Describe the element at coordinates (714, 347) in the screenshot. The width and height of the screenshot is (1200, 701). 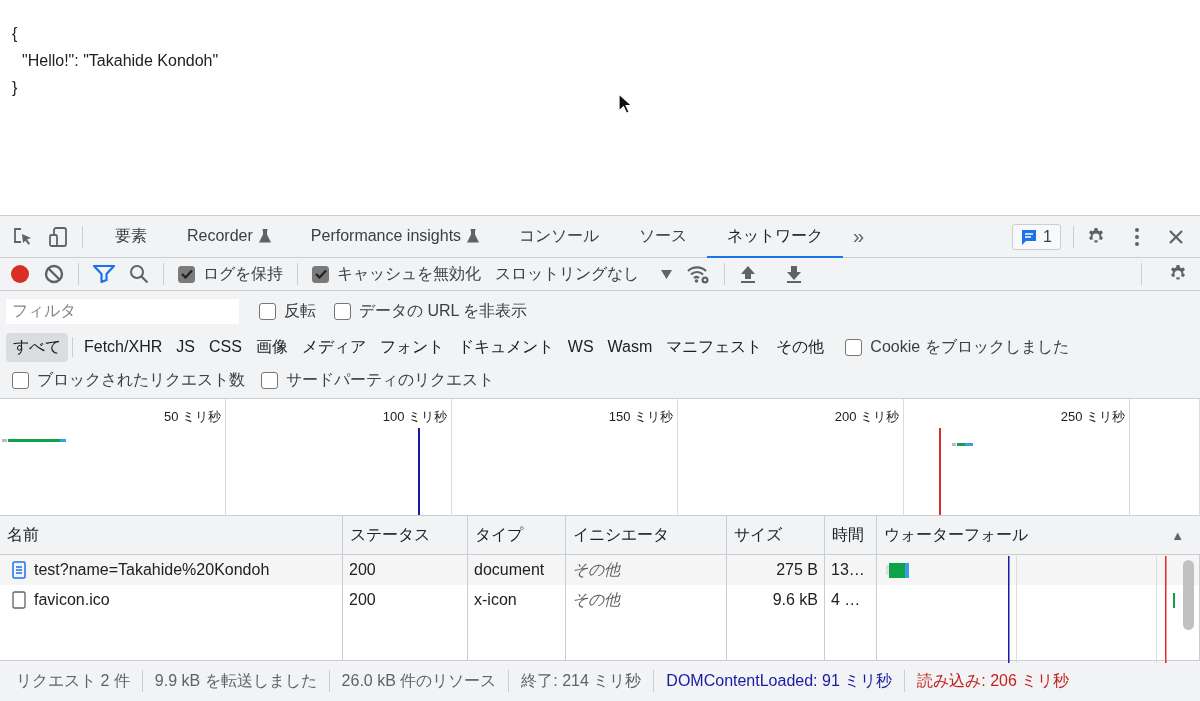
I see `filter-type-button: マニフェスト` at that location.